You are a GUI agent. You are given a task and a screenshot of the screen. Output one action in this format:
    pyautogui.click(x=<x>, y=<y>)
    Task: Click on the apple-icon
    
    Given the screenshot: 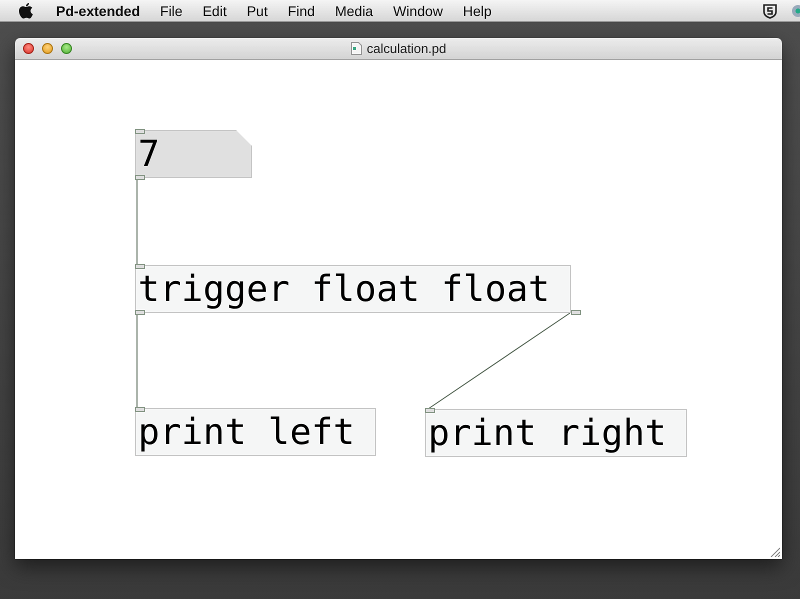 What is the action you would take?
    pyautogui.click(x=26, y=11)
    